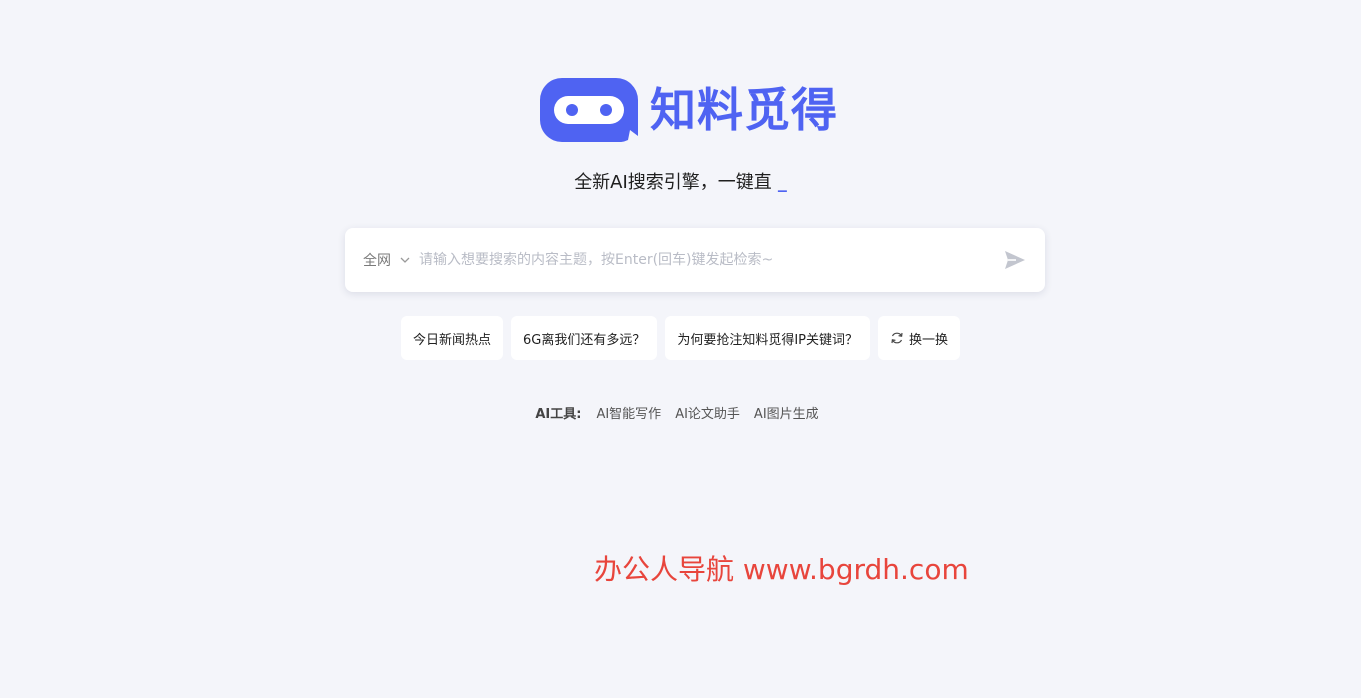 The width and height of the screenshot is (1361, 698). I want to click on send-icon, so click(1015, 260).